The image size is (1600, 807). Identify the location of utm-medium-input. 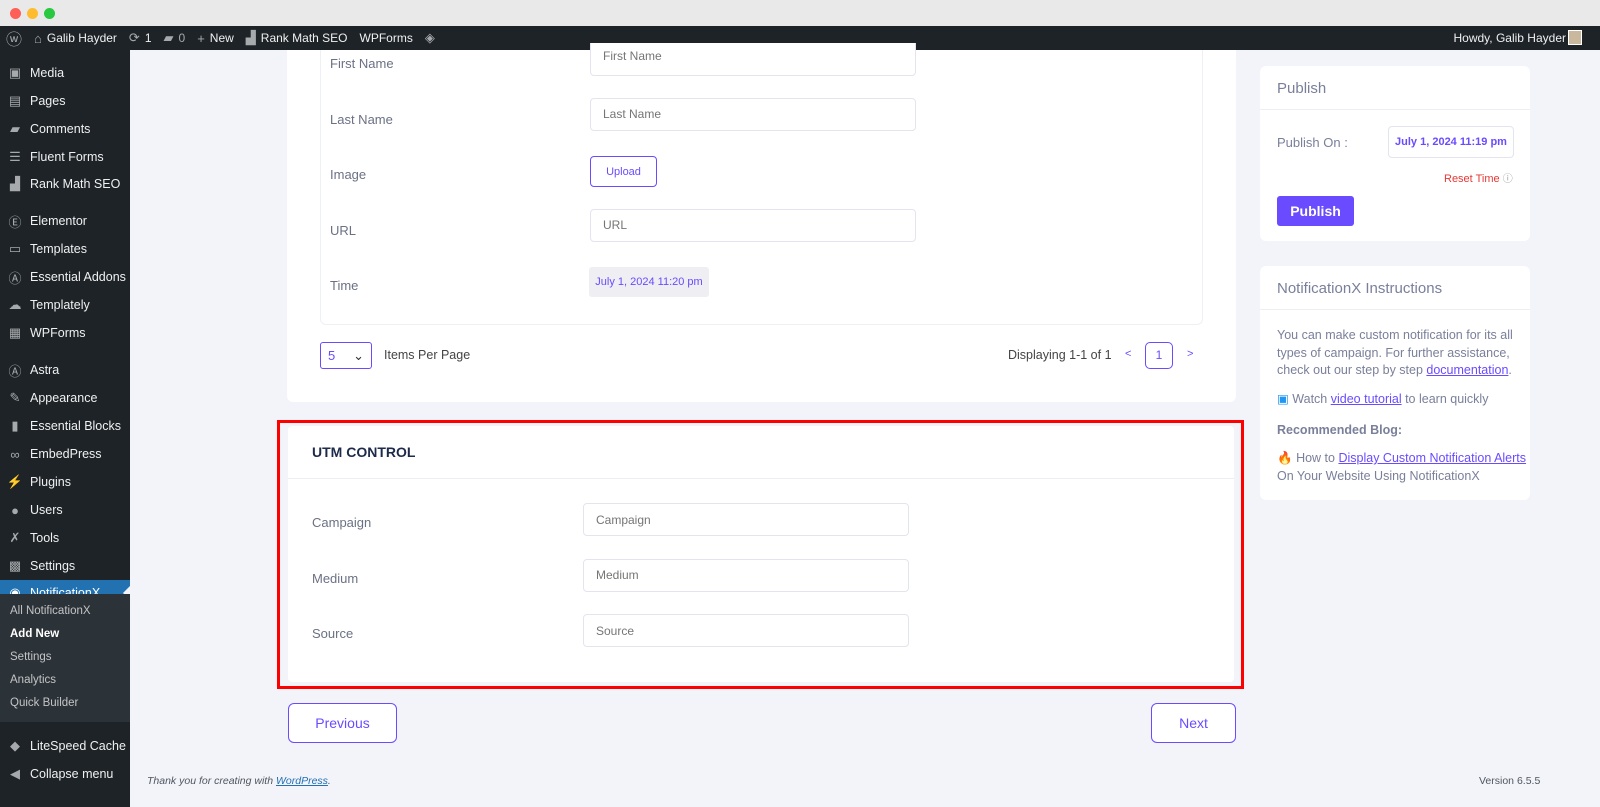
(746, 575).